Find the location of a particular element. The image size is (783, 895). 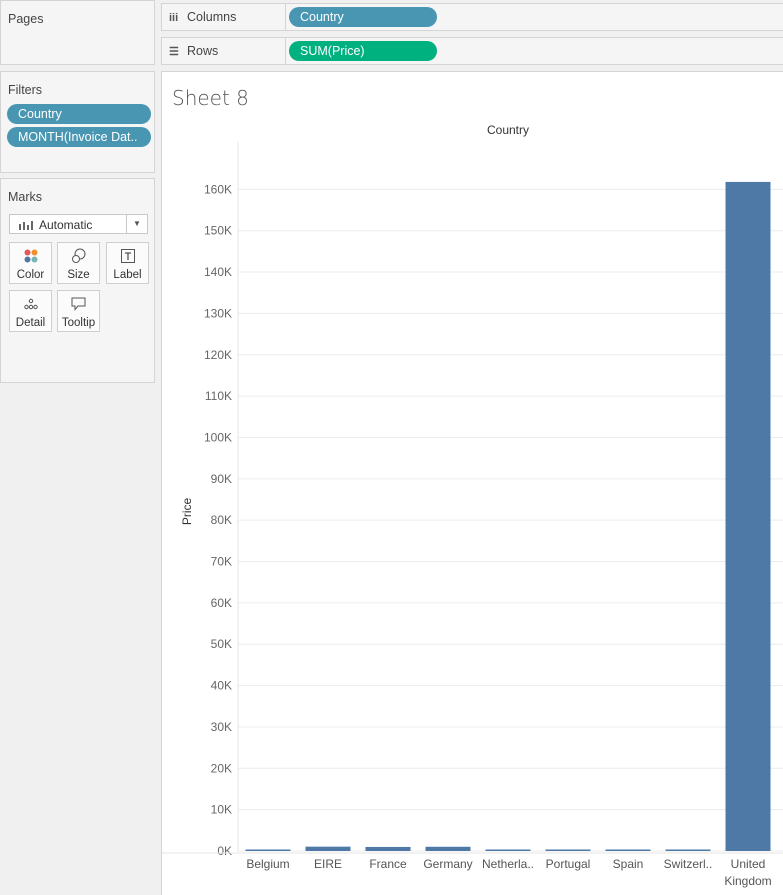

y-tick-label: 90K is located at coordinates (221, 479).